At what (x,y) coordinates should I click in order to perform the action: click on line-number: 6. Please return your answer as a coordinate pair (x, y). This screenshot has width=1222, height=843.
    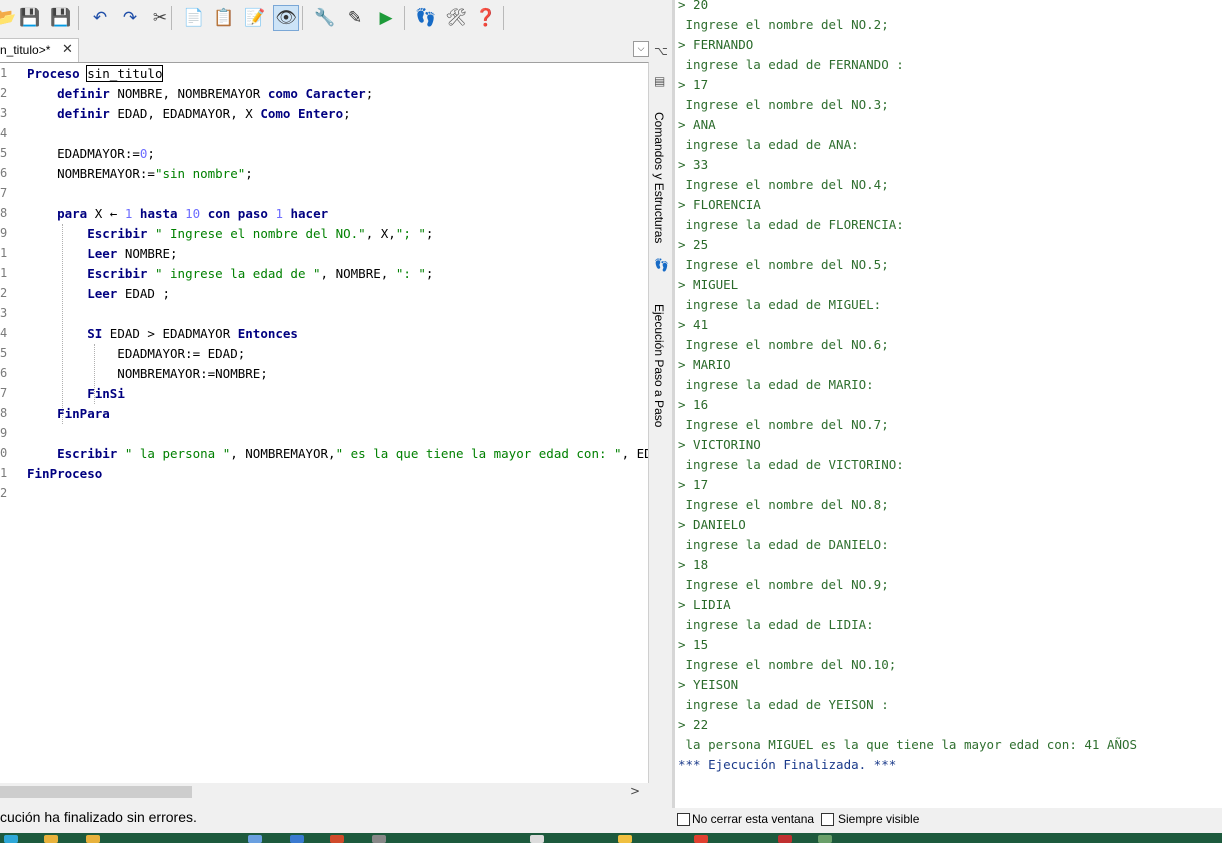
    Looking at the image, I should click on (4, 173).